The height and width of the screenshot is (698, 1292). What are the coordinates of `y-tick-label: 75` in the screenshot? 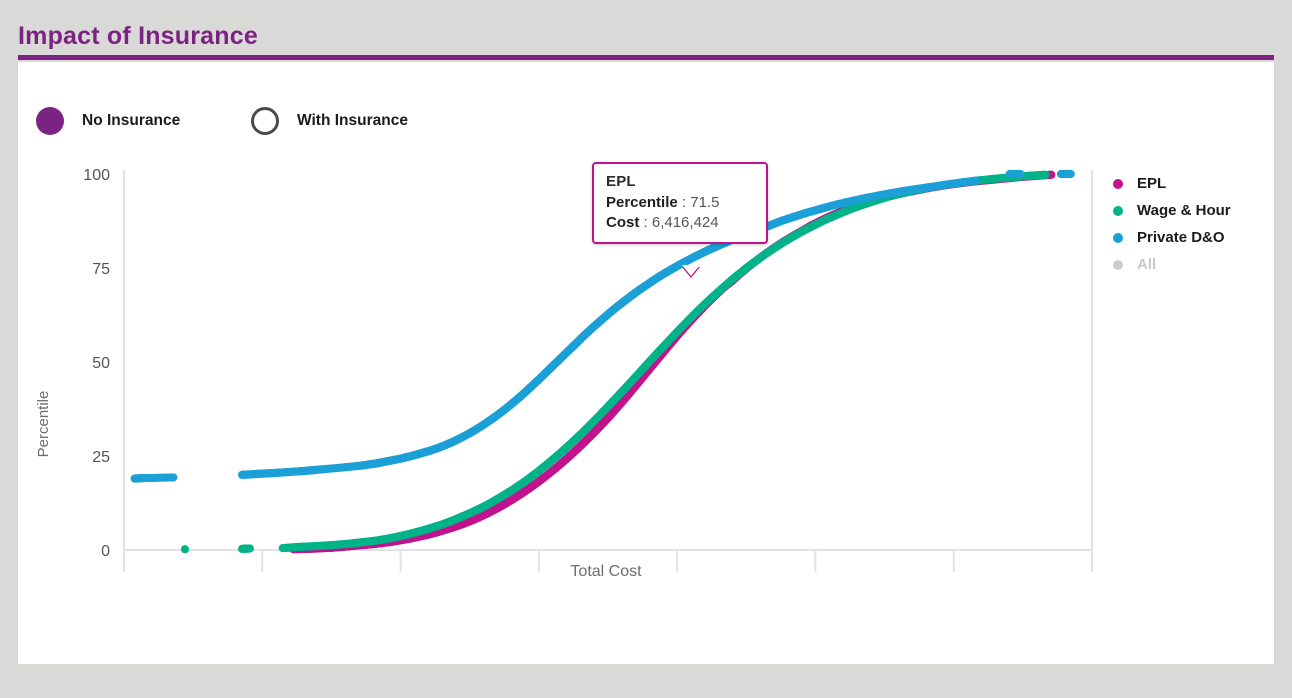 It's located at (101, 269).